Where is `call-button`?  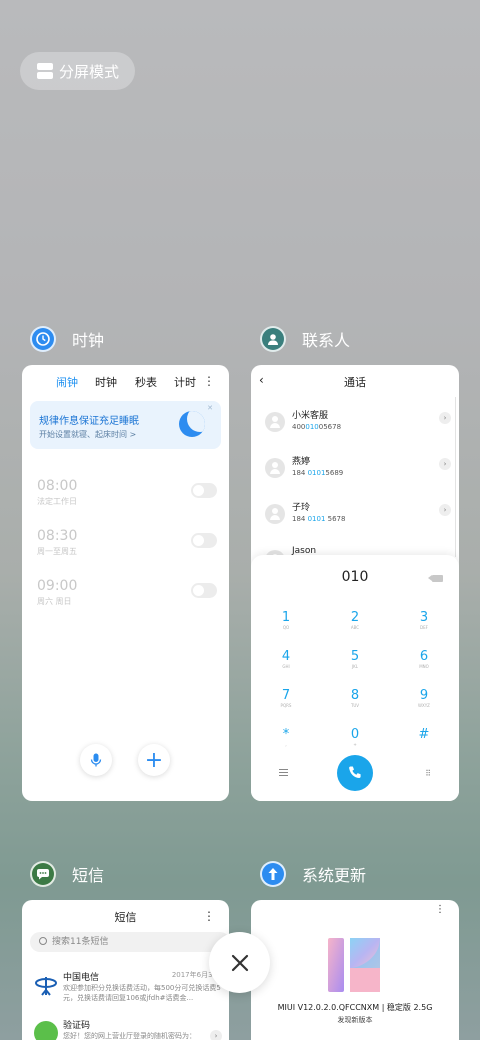
call-button is located at coordinates (355, 773).